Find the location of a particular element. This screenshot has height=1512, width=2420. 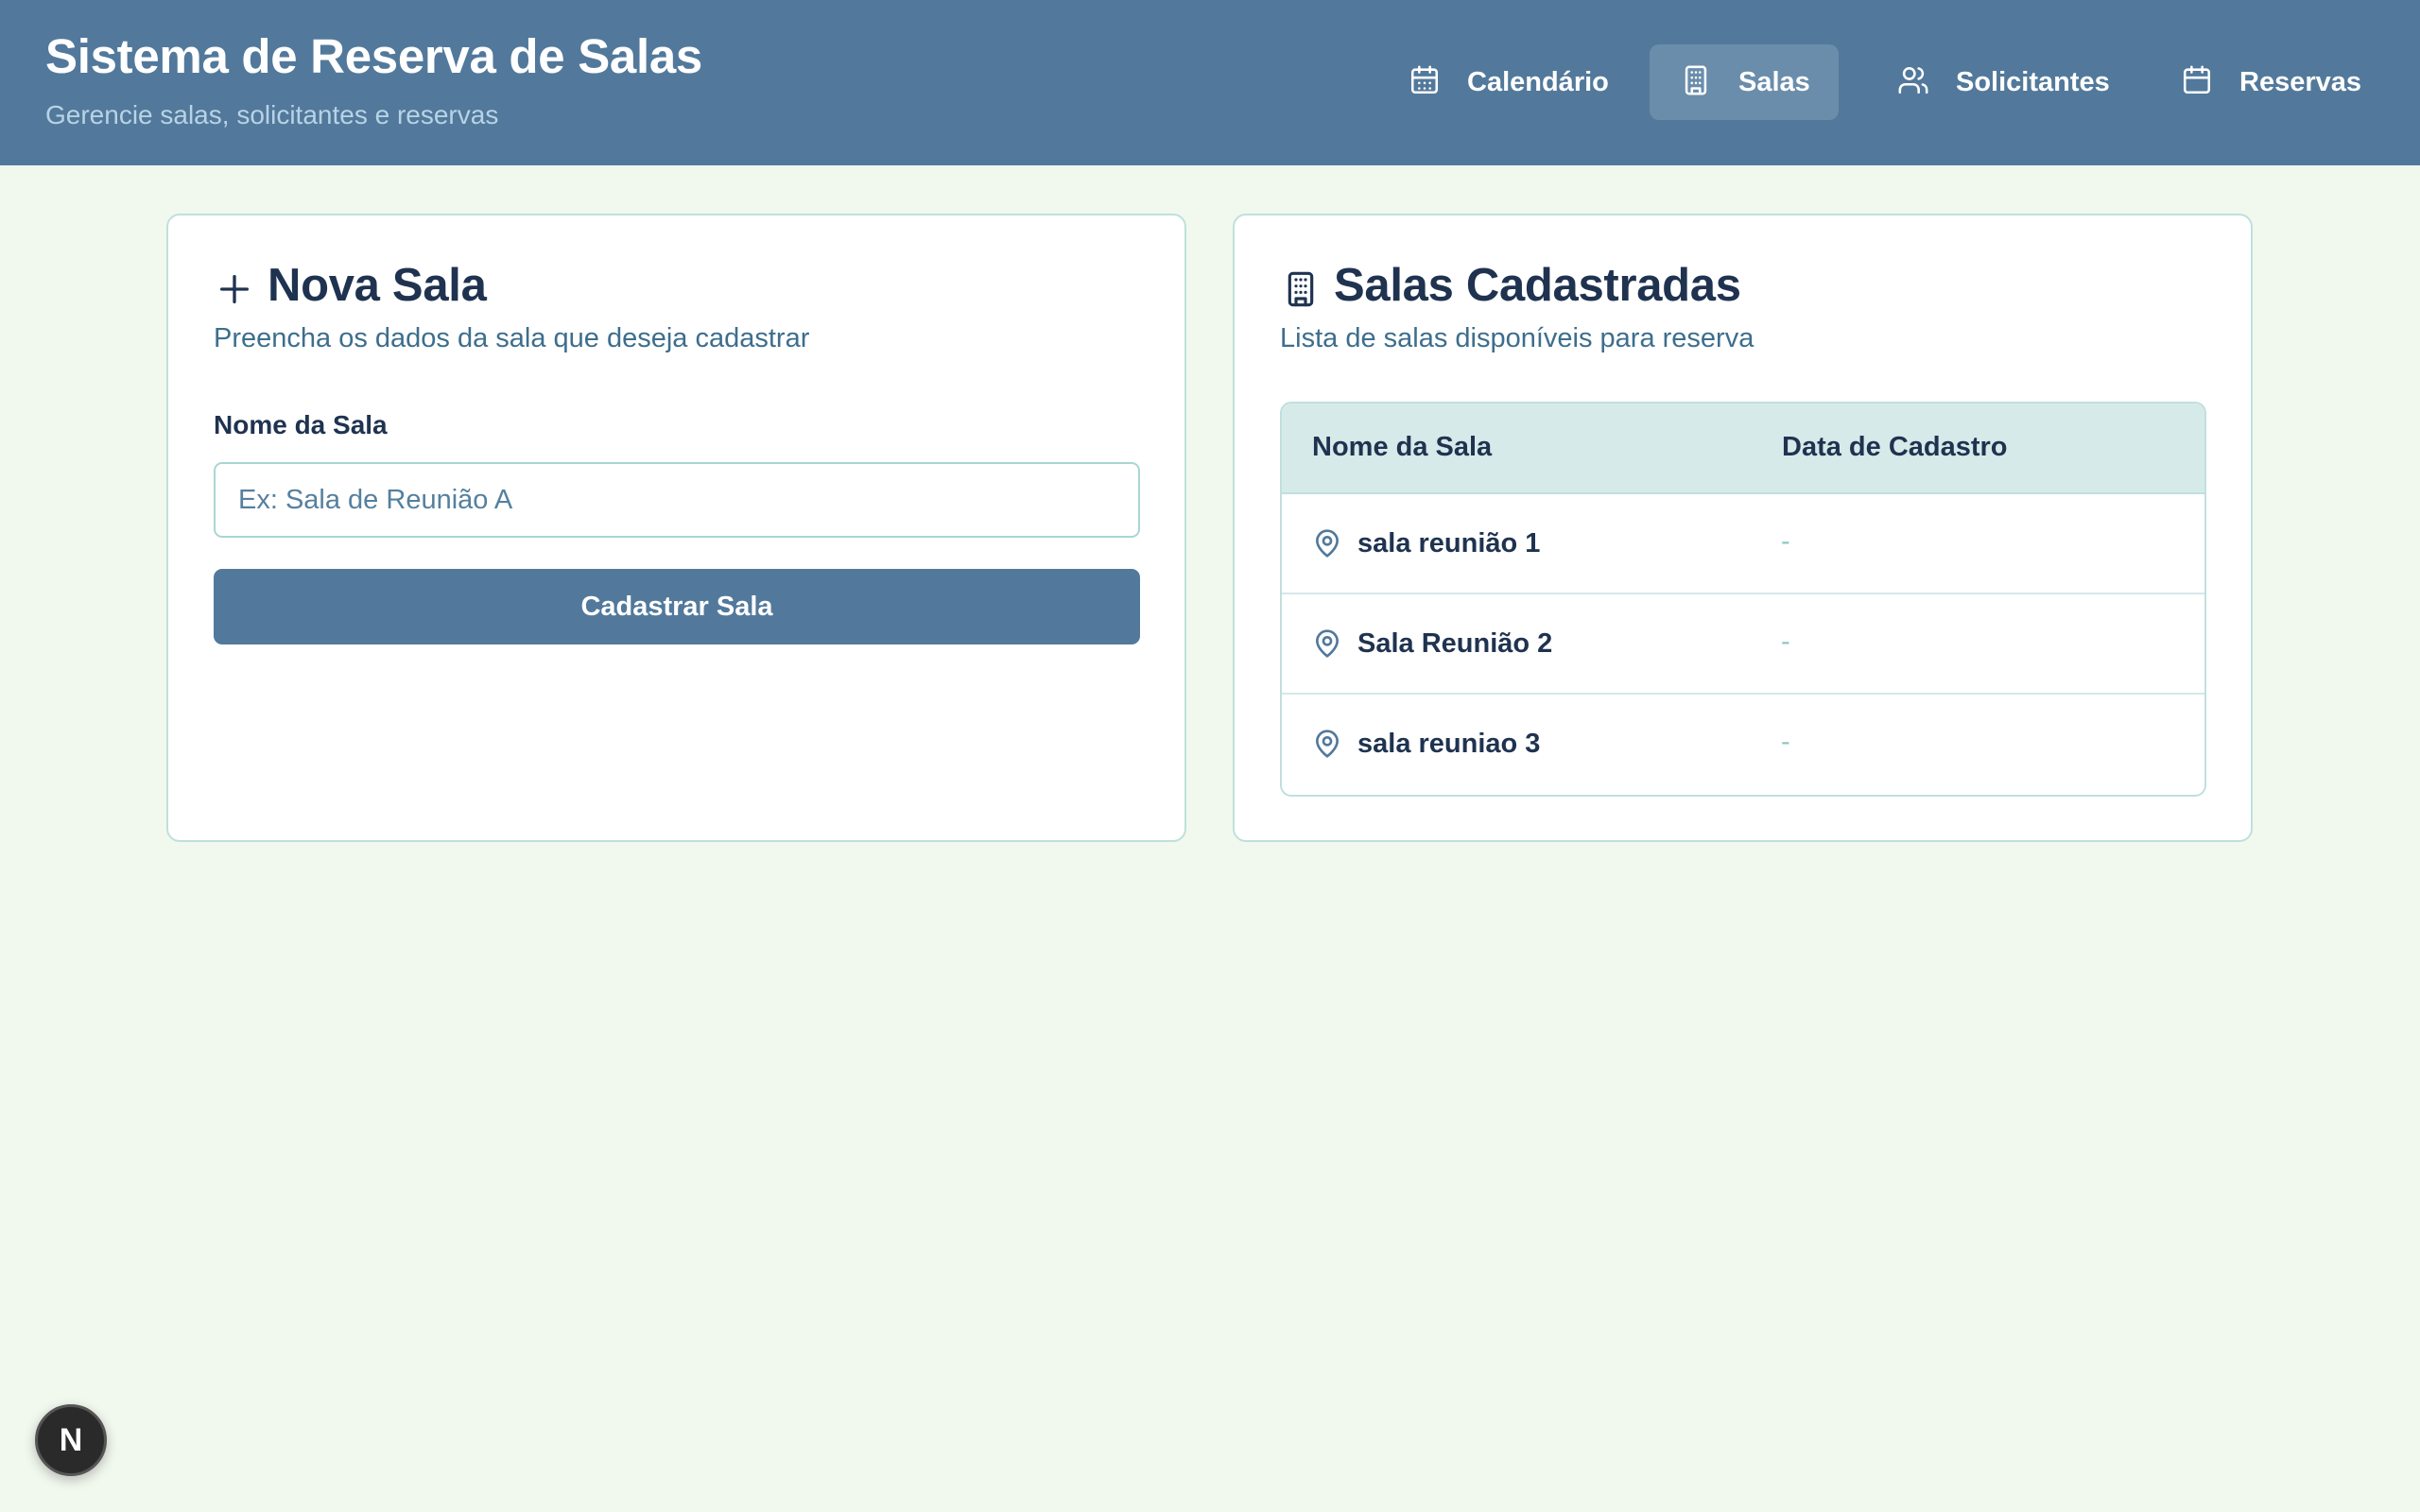

nav-solicitantes-label: Solicitantes is located at coordinates (2033, 81).